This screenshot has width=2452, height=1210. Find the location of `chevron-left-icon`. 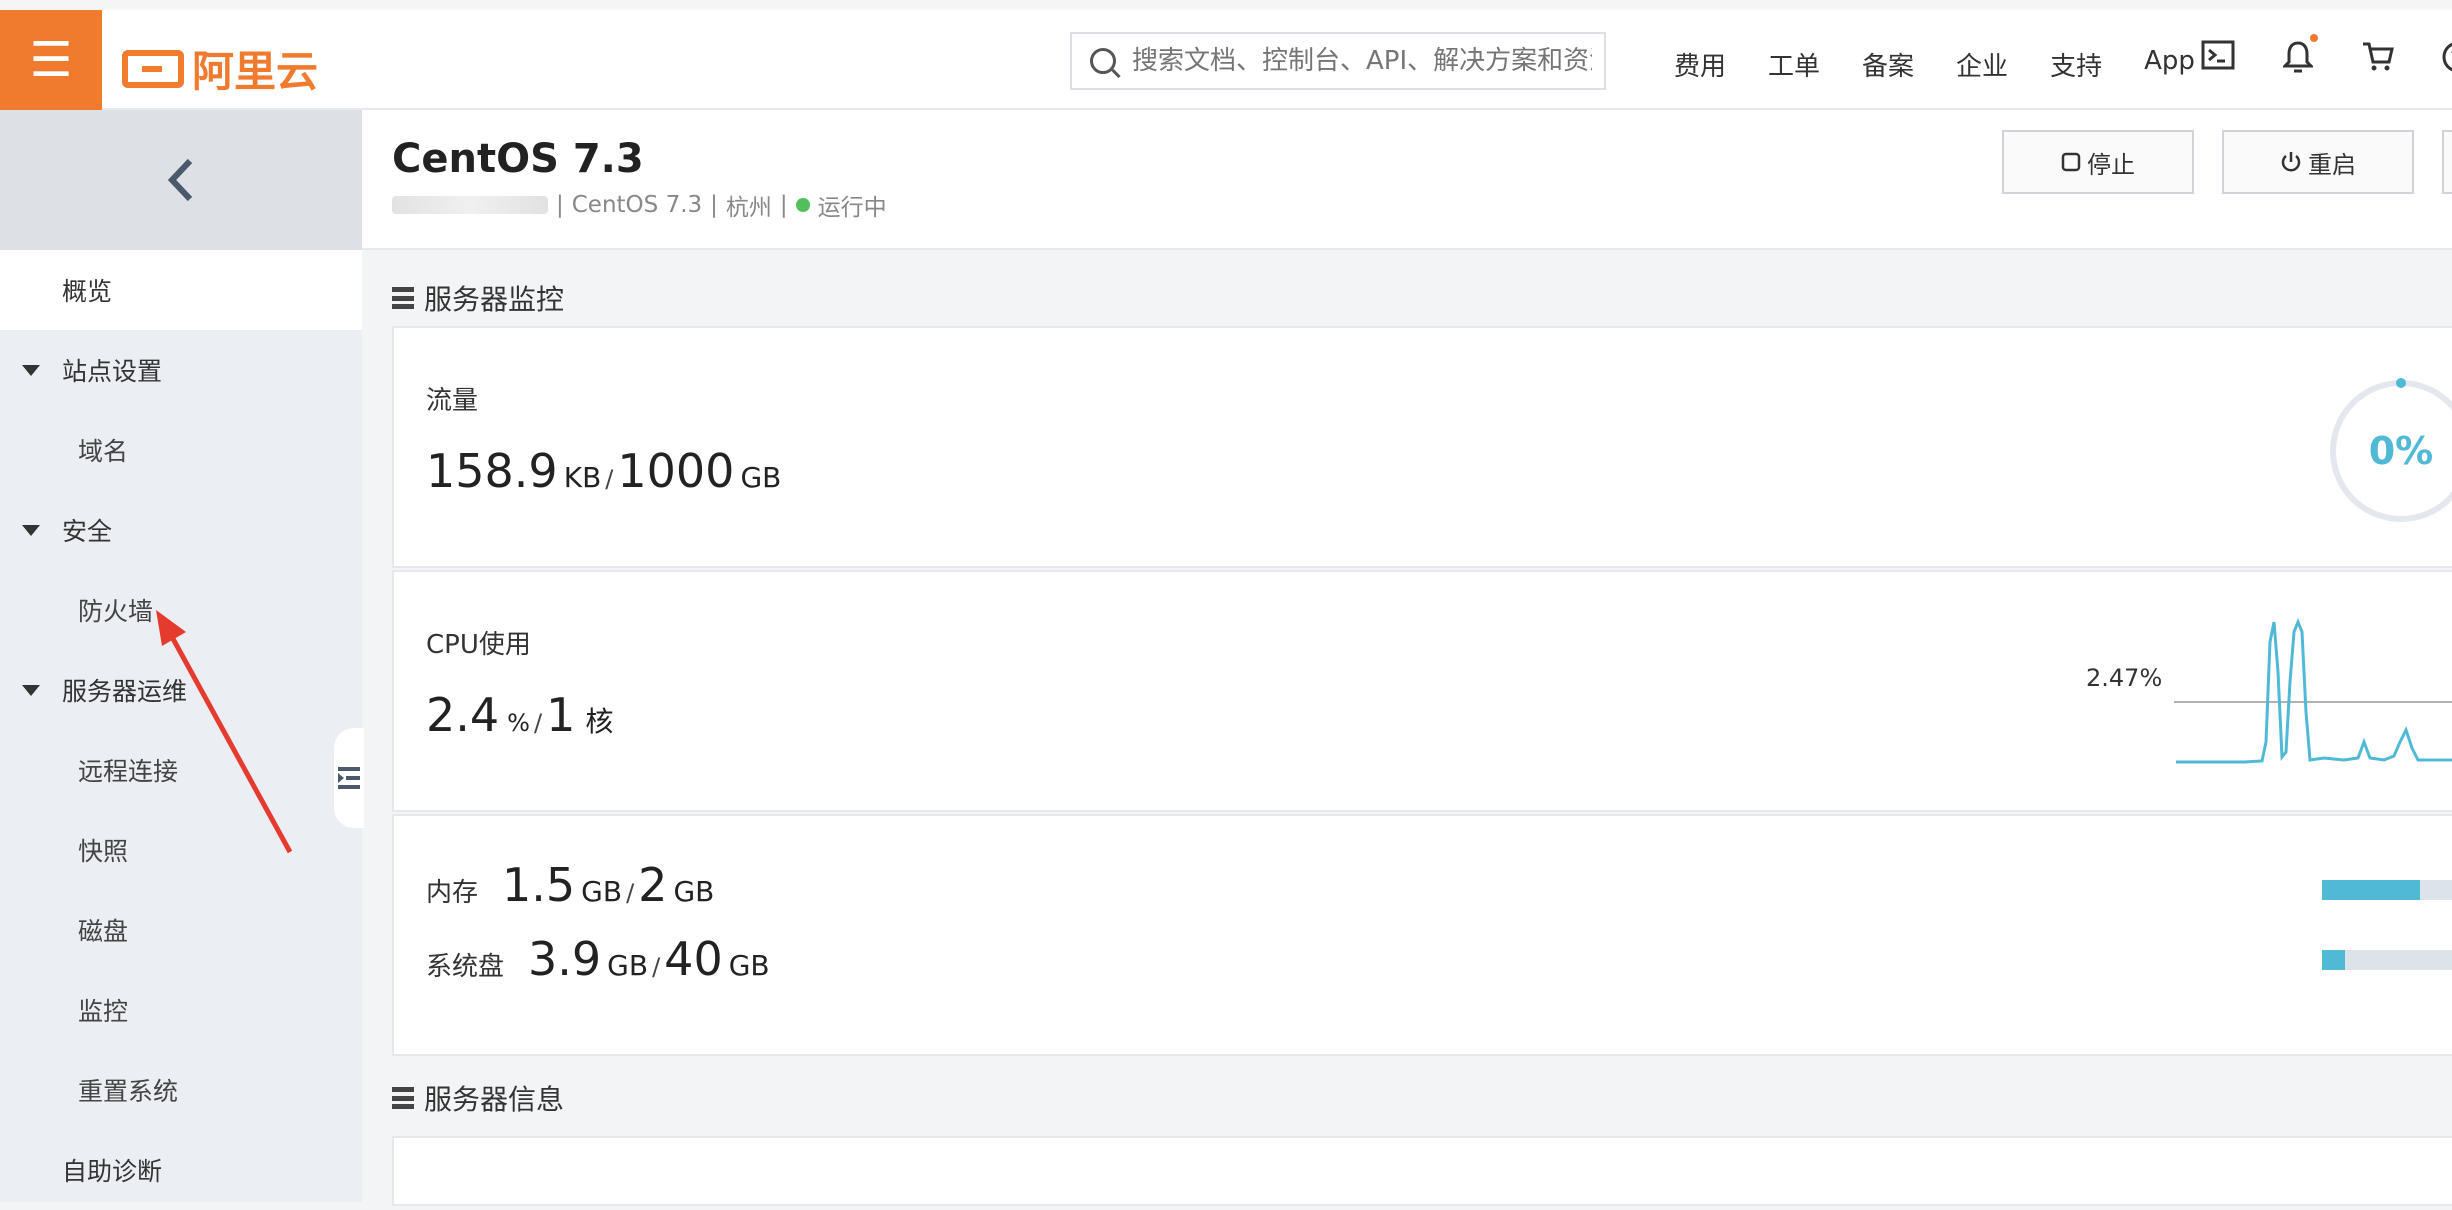

chevron-left-icon is located at coordinates (180, 180).